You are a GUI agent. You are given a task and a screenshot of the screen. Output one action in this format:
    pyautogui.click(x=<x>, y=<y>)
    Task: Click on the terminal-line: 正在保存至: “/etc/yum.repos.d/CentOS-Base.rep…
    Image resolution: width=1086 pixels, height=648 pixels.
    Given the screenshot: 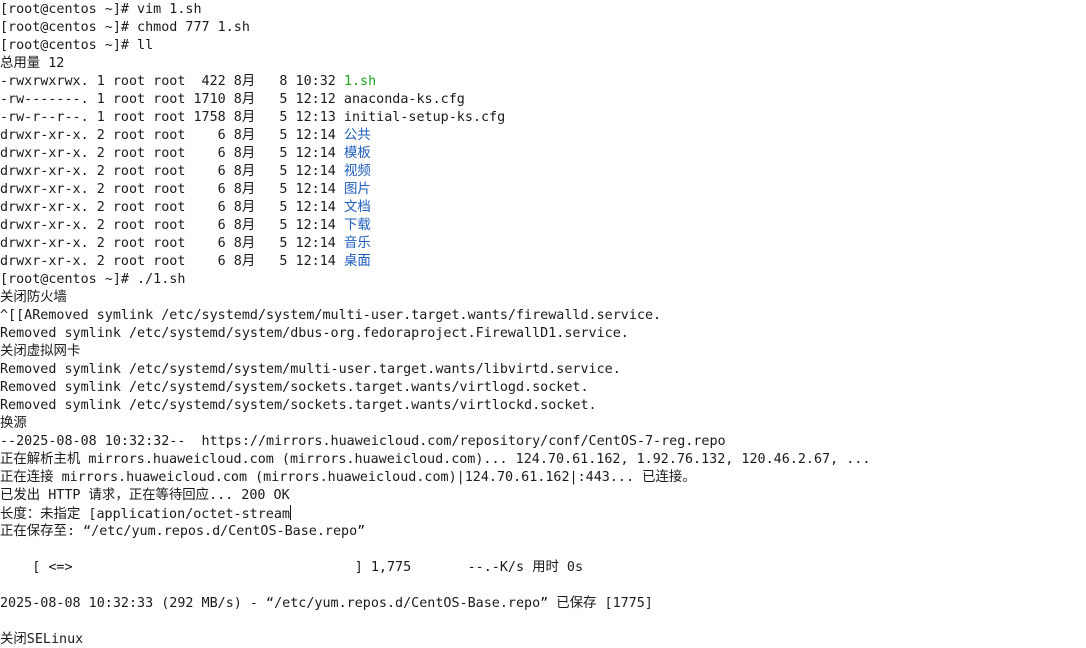 What is the action you would take?
    pyautogui.click(x=543, y=532)
    